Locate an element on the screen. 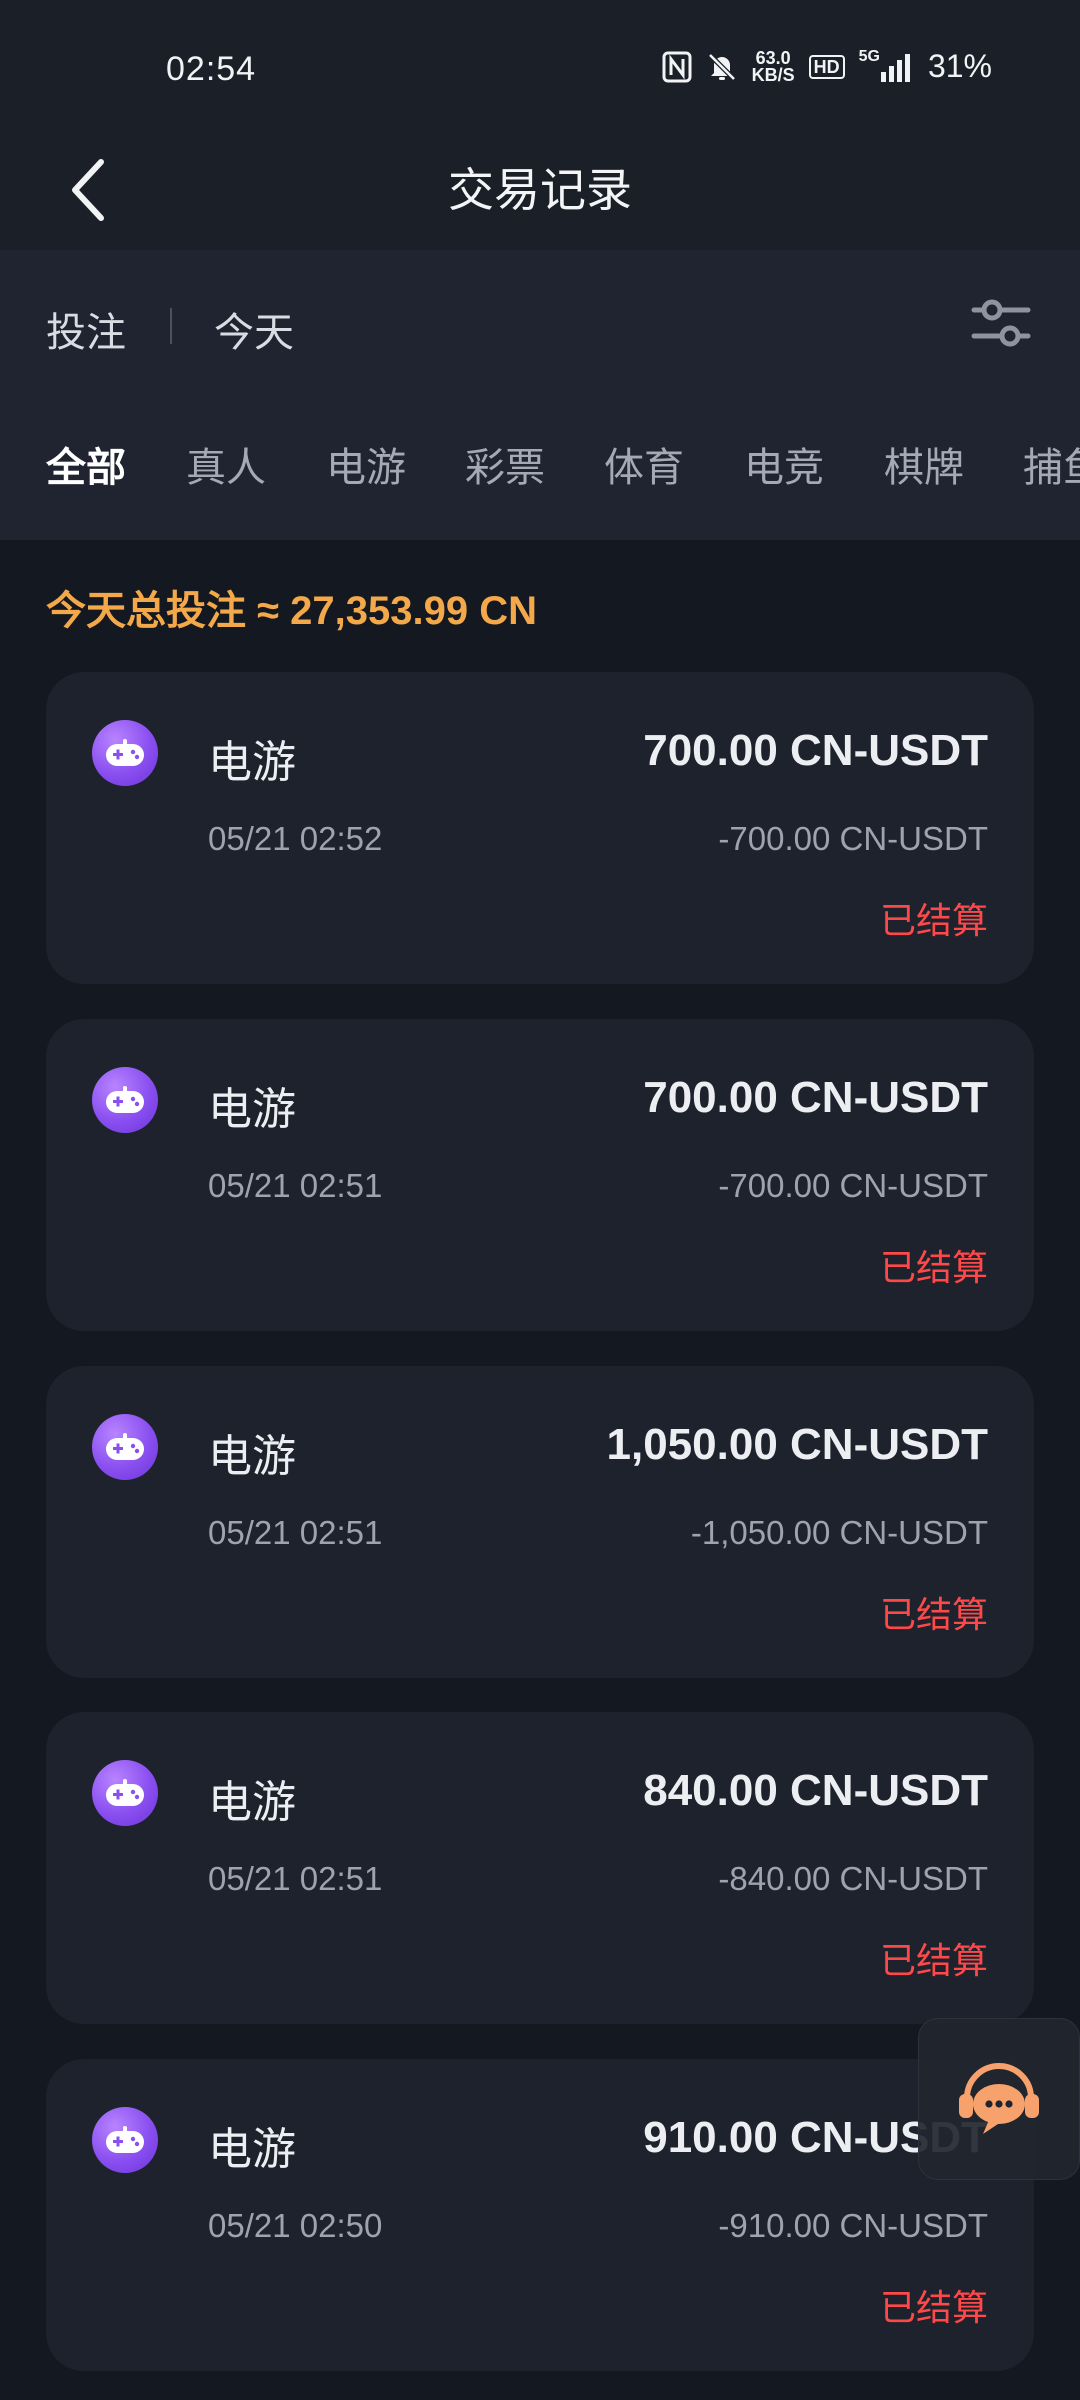 The height and width of the screenshot is (2400, 1080). filter-settings-button is located at coordinates (1001, 323).